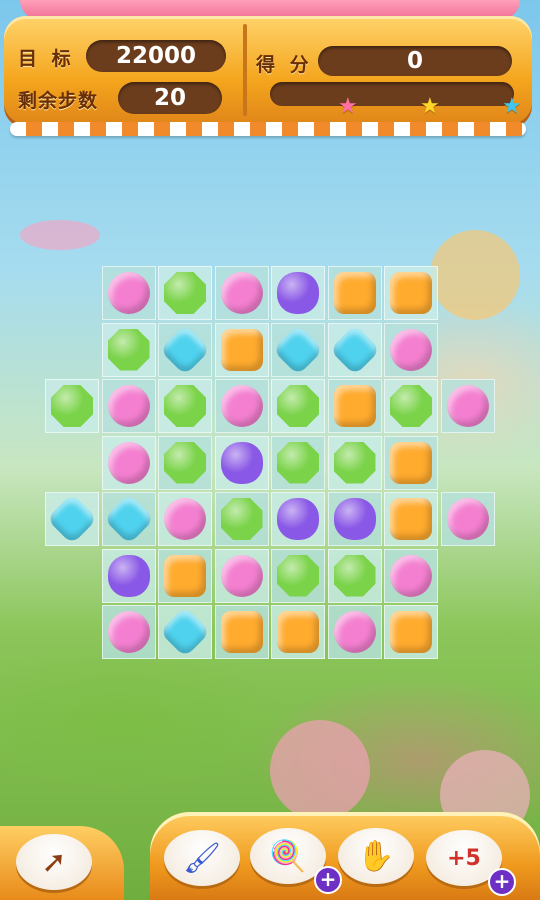  What do you see at coordinates (502, 882) in the screenshot?
I see `plus-five-add-icon: +` at bounding box center [502, 882].